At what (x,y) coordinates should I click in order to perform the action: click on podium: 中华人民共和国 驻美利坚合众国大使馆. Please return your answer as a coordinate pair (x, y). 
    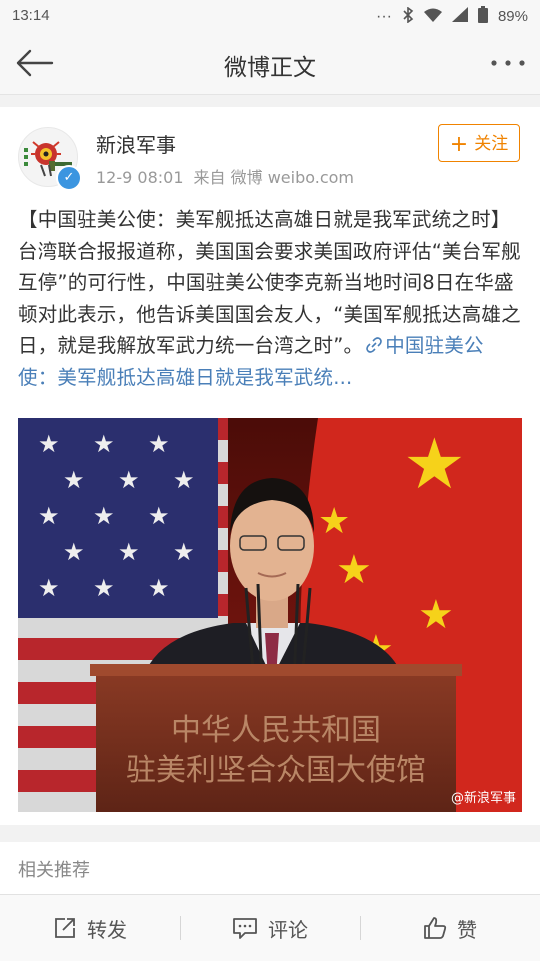
    Looking at the image, I should click on (276, 738).